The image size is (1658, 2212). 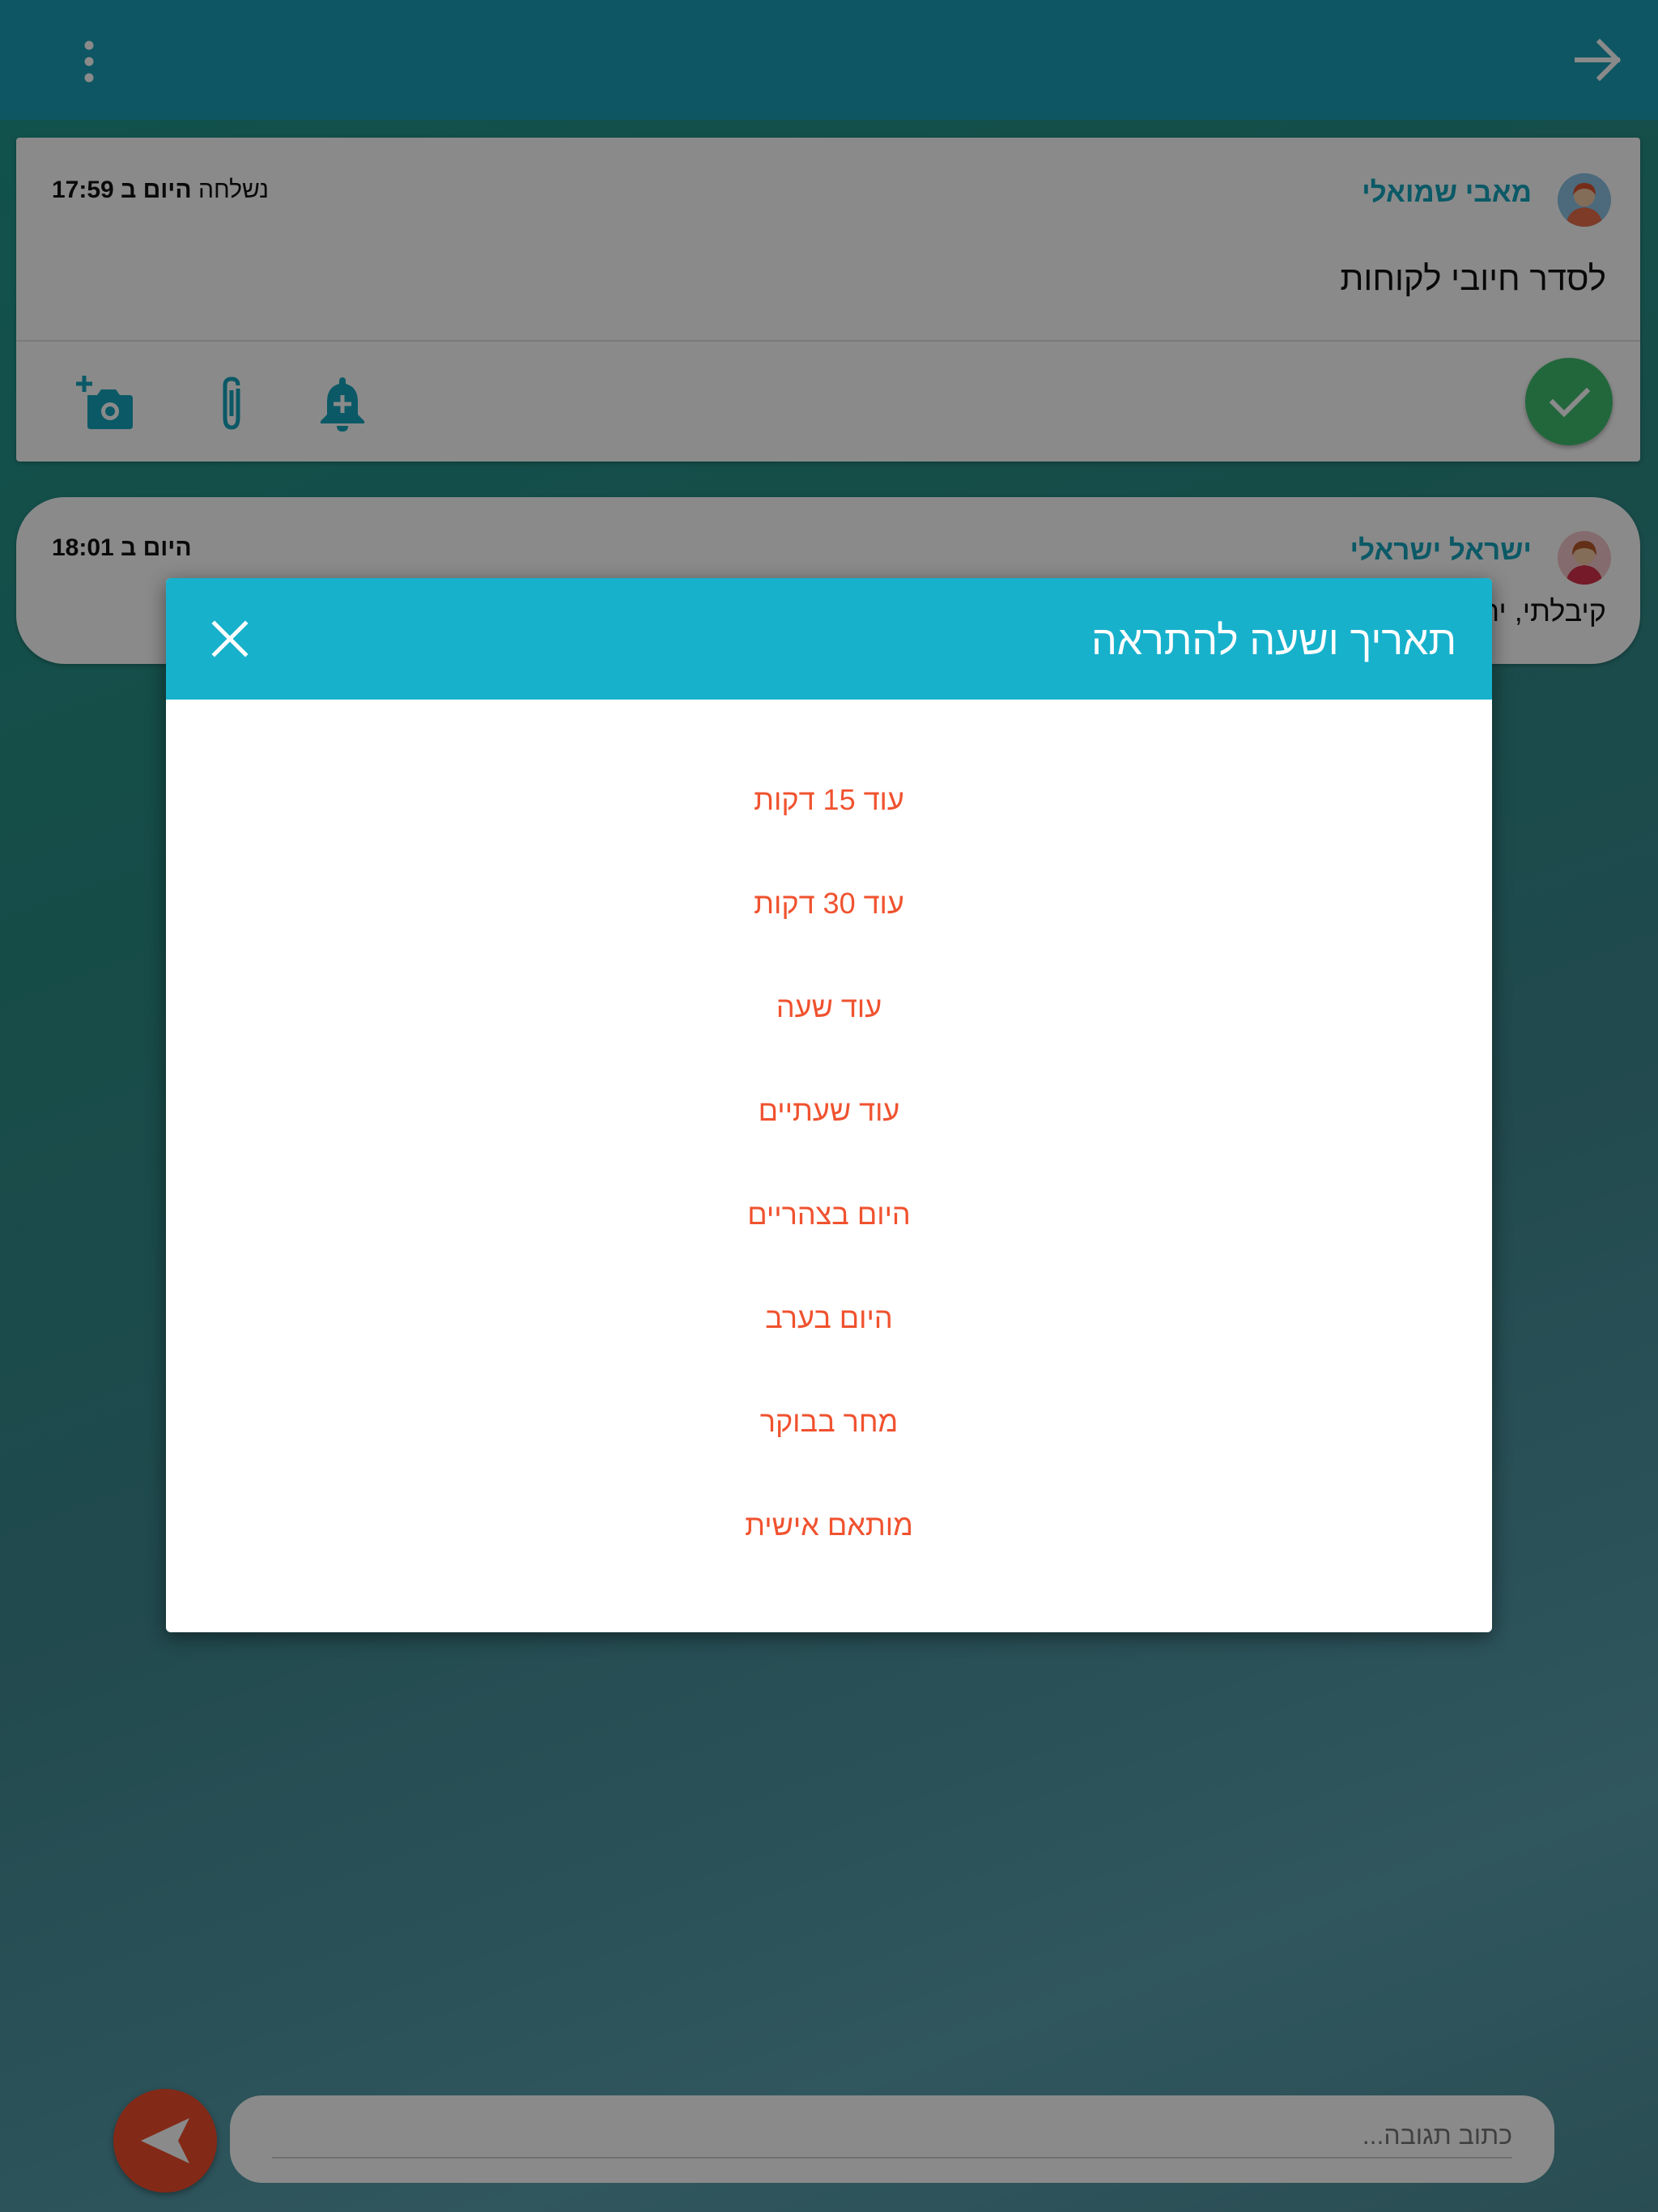 I want to click on dialog-title: תאריך ושעה להתראה, so click(x=1273, y=640).